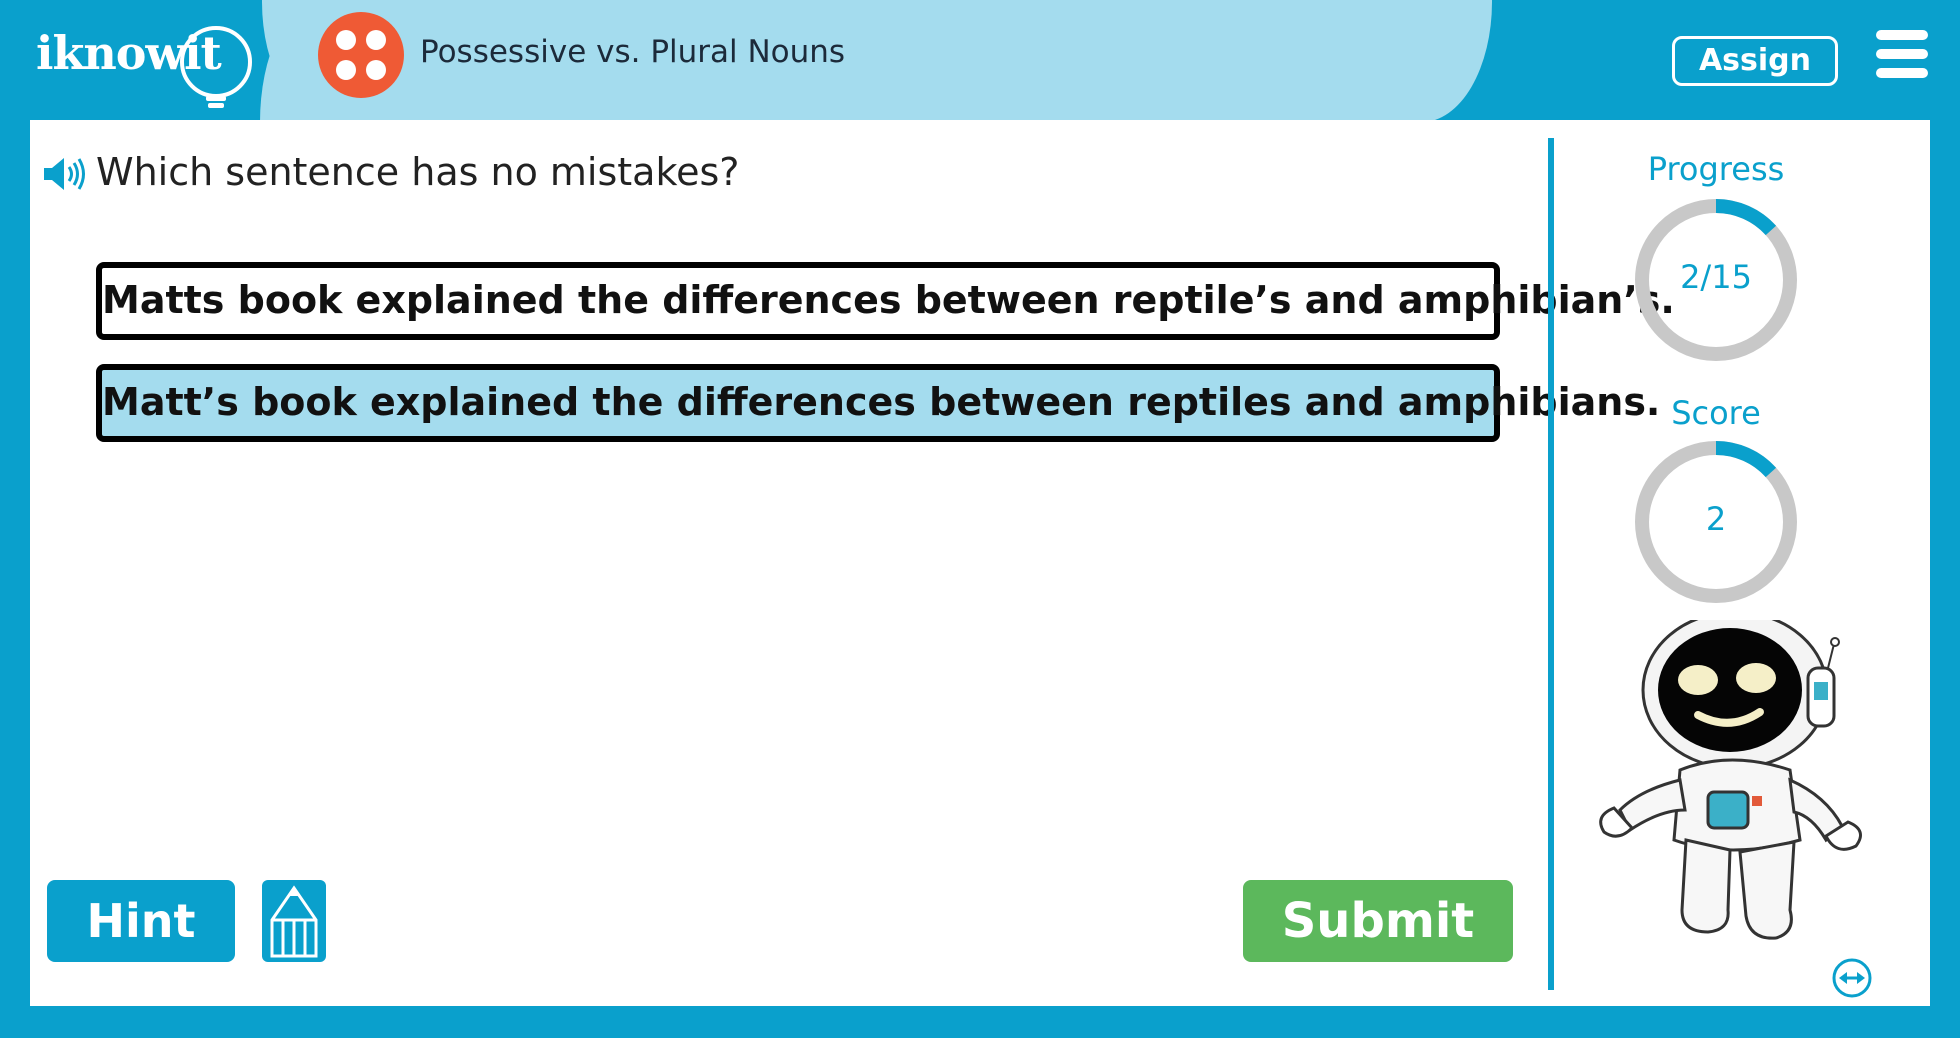 The image size is (1960, 1038). What do you see at coordinates (1716, 413) in the screenshot?
I see `score-label: Score` at bounding box center [1716, 413].